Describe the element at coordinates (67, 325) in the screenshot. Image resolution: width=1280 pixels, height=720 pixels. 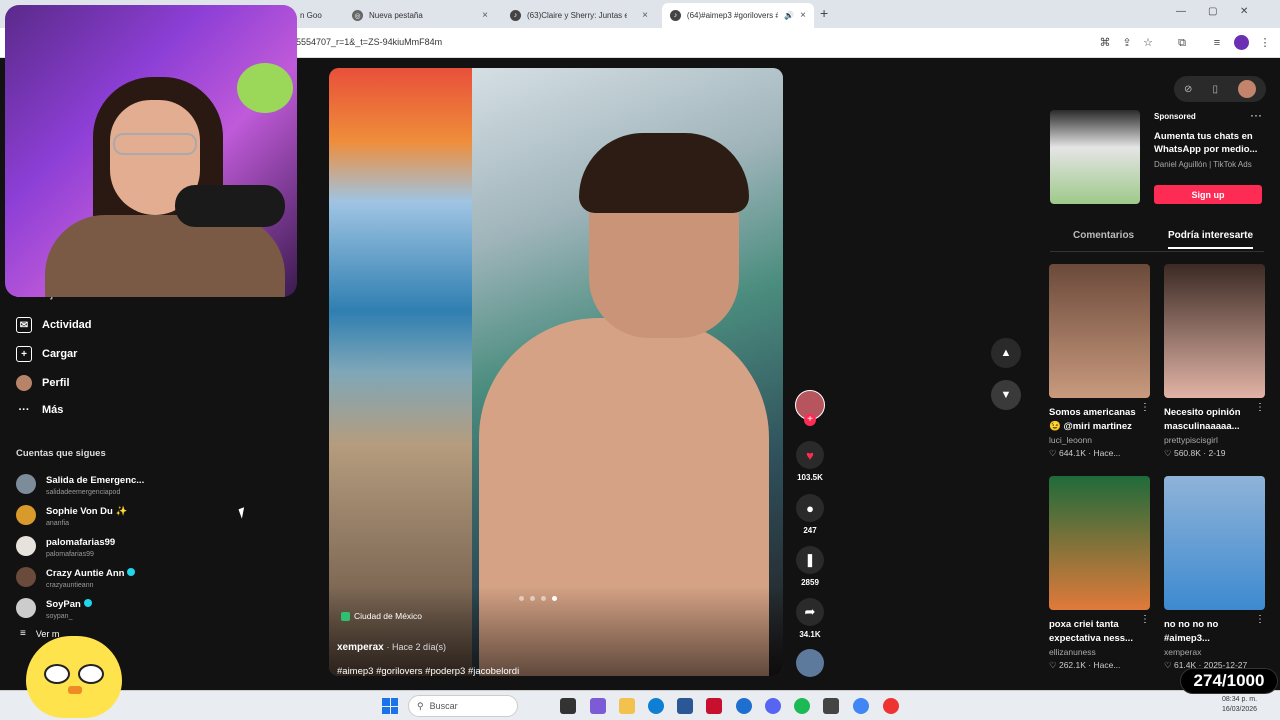
I see `nav-item-label: Actividad` at that location.